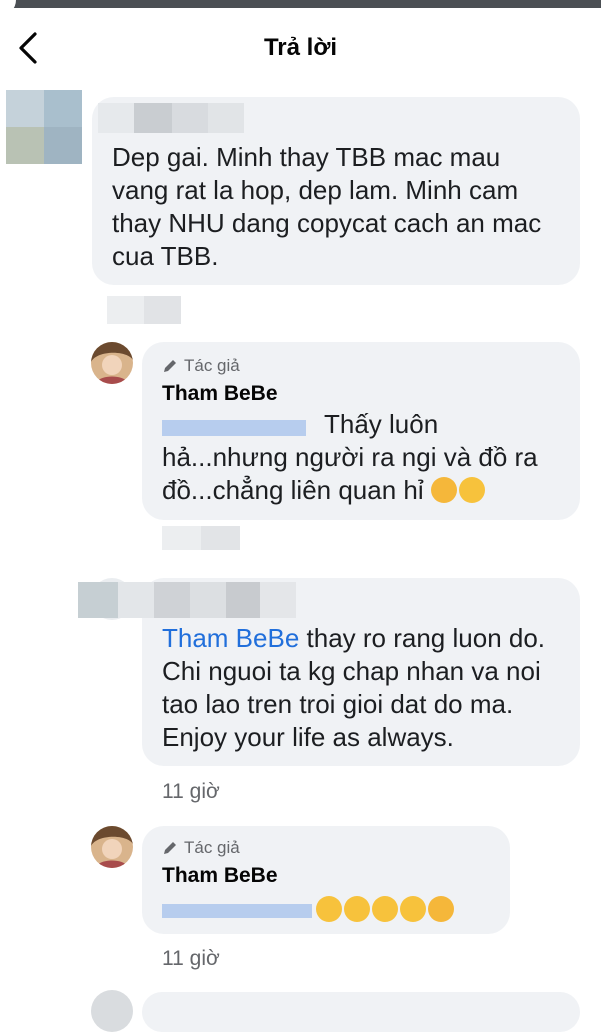  I want to click on status-strip, so click(300, 8).